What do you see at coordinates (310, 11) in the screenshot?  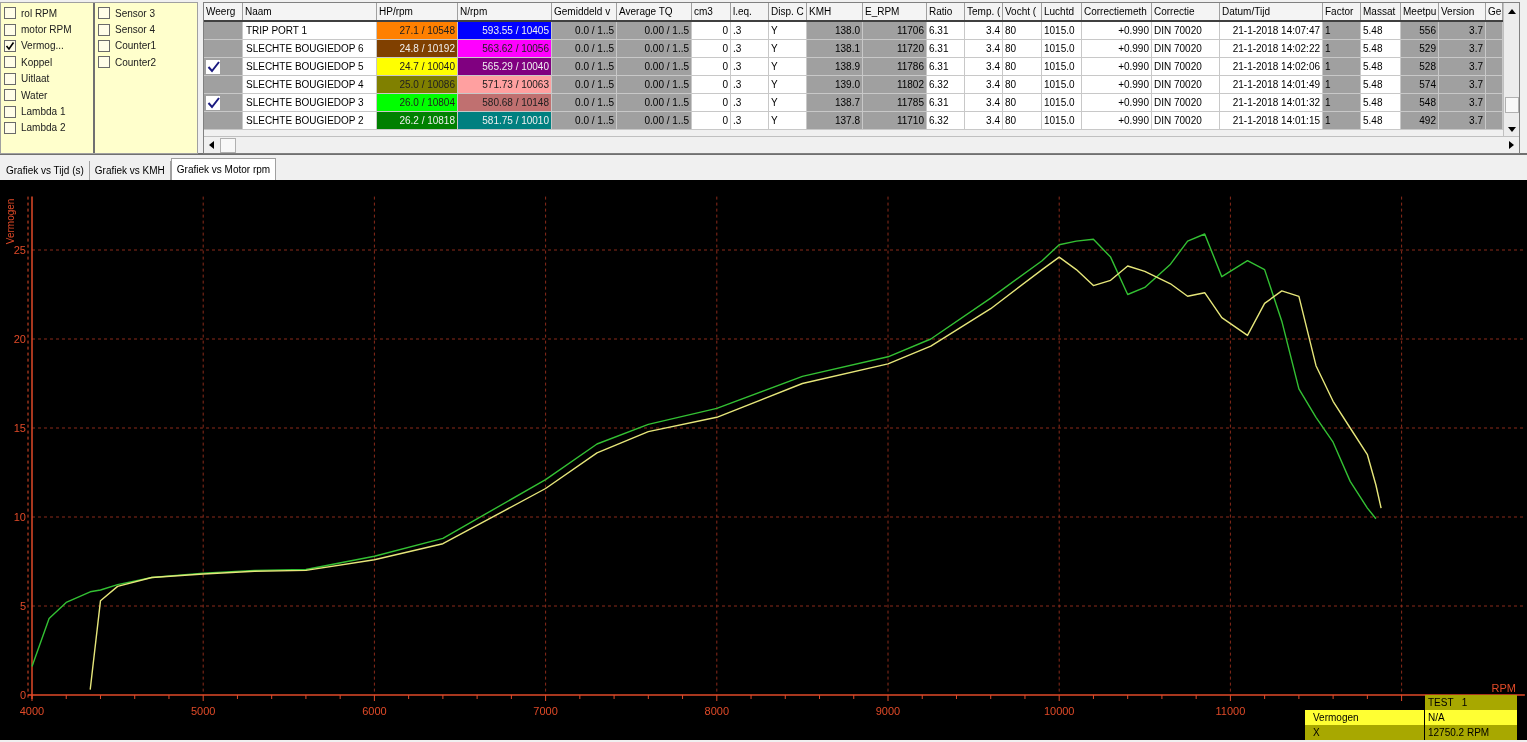 I see `column-header: Naam` at bounding box center [310, 11].